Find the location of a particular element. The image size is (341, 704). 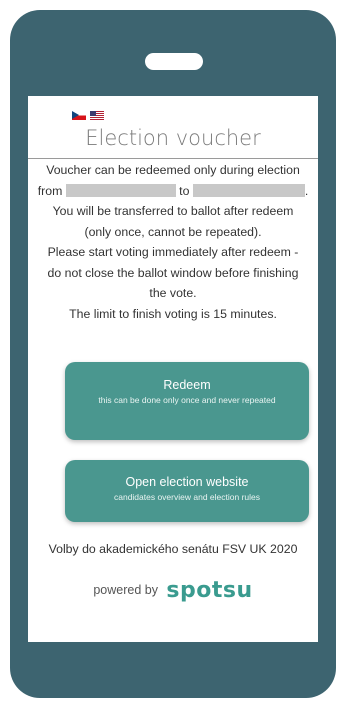

czech-flag-icon is located at coordinates (79, 115).